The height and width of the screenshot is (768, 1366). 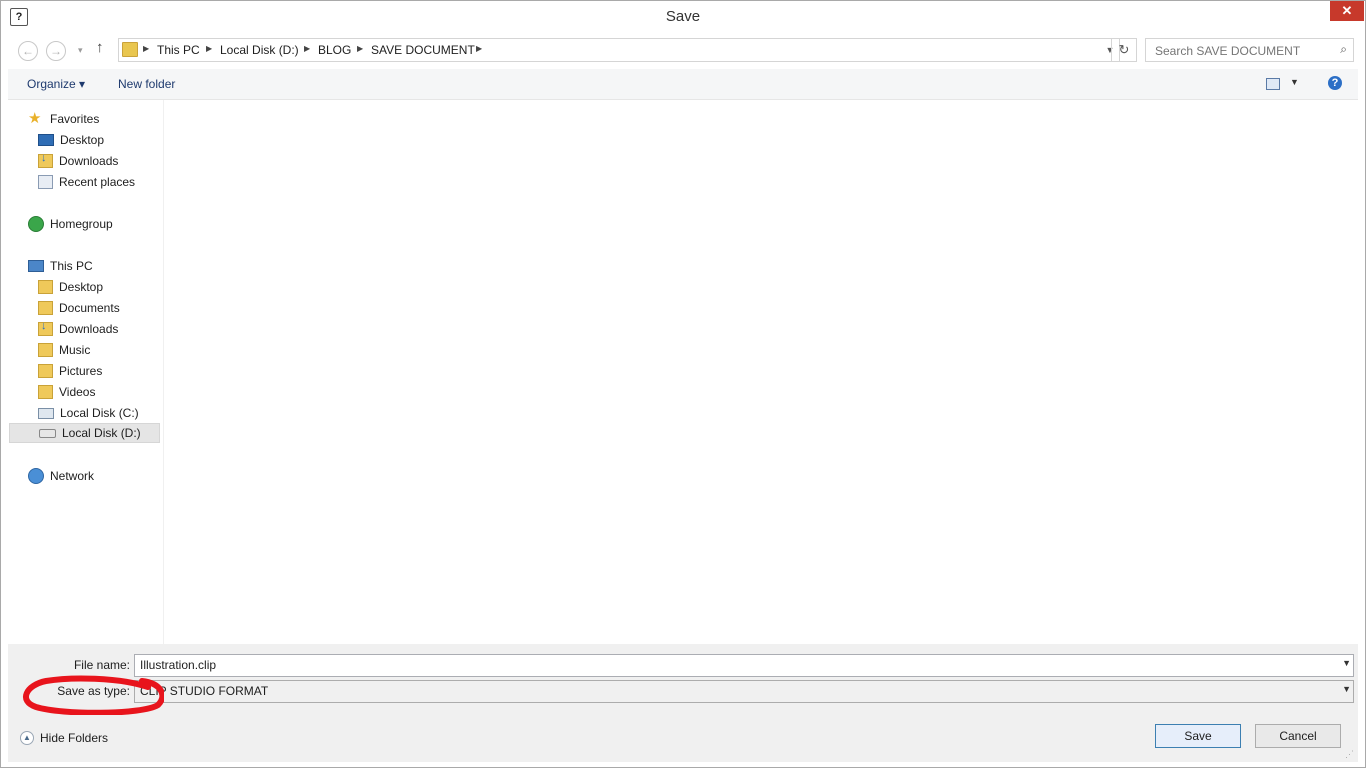 What do you see at coordinates (1347, 11) in the screenshot?
I see `close-button: ✕` at bounding box center [1347, 11].